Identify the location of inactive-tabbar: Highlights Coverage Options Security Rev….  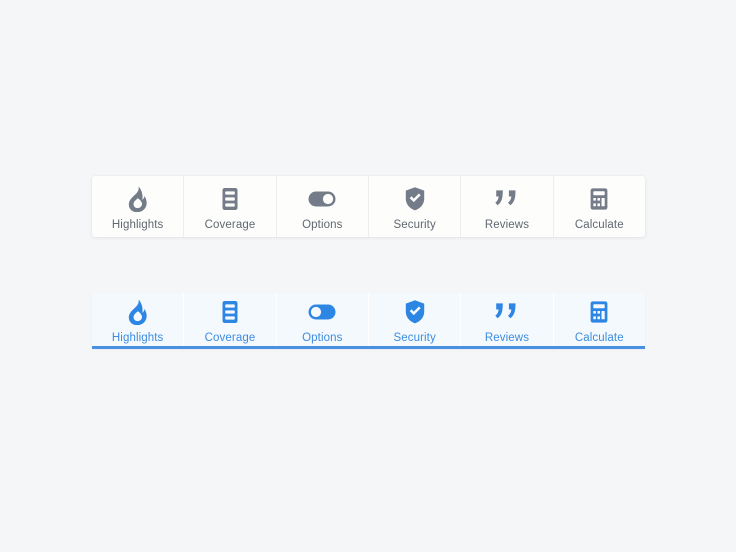
(368, 206).